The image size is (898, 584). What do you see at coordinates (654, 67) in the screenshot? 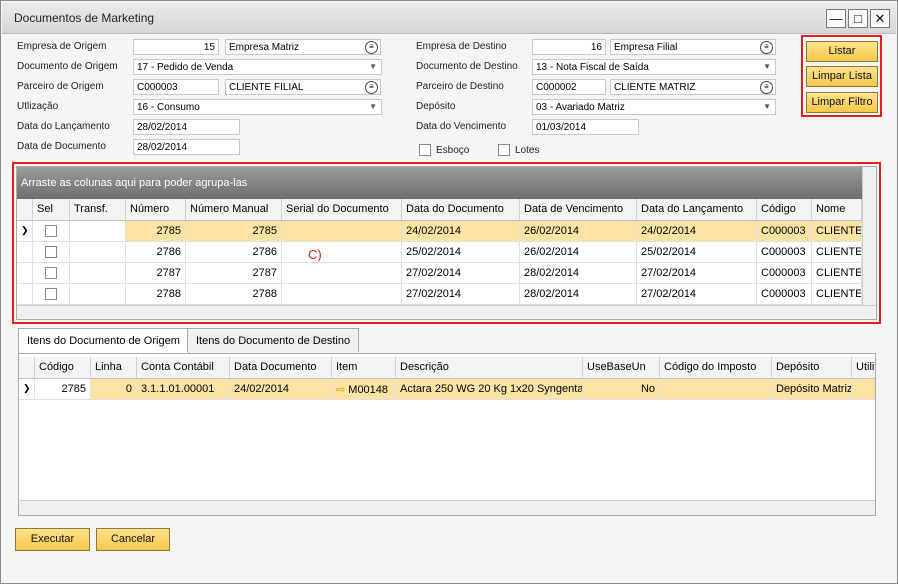
I see `documento-destino-select: 13 - Nota Fiscal de Saída ▼` at bounding box center [654, 67].